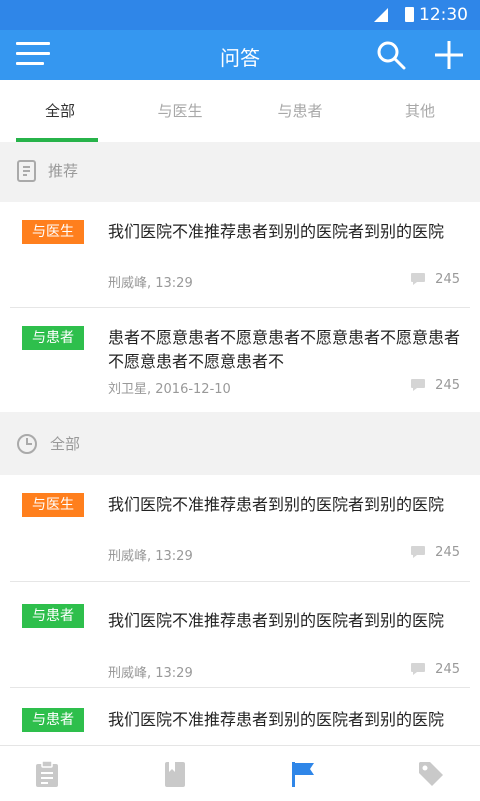  Describe the element at coordinates (240, 58) in the screenshot. I see `page-title: 问答` at that location.